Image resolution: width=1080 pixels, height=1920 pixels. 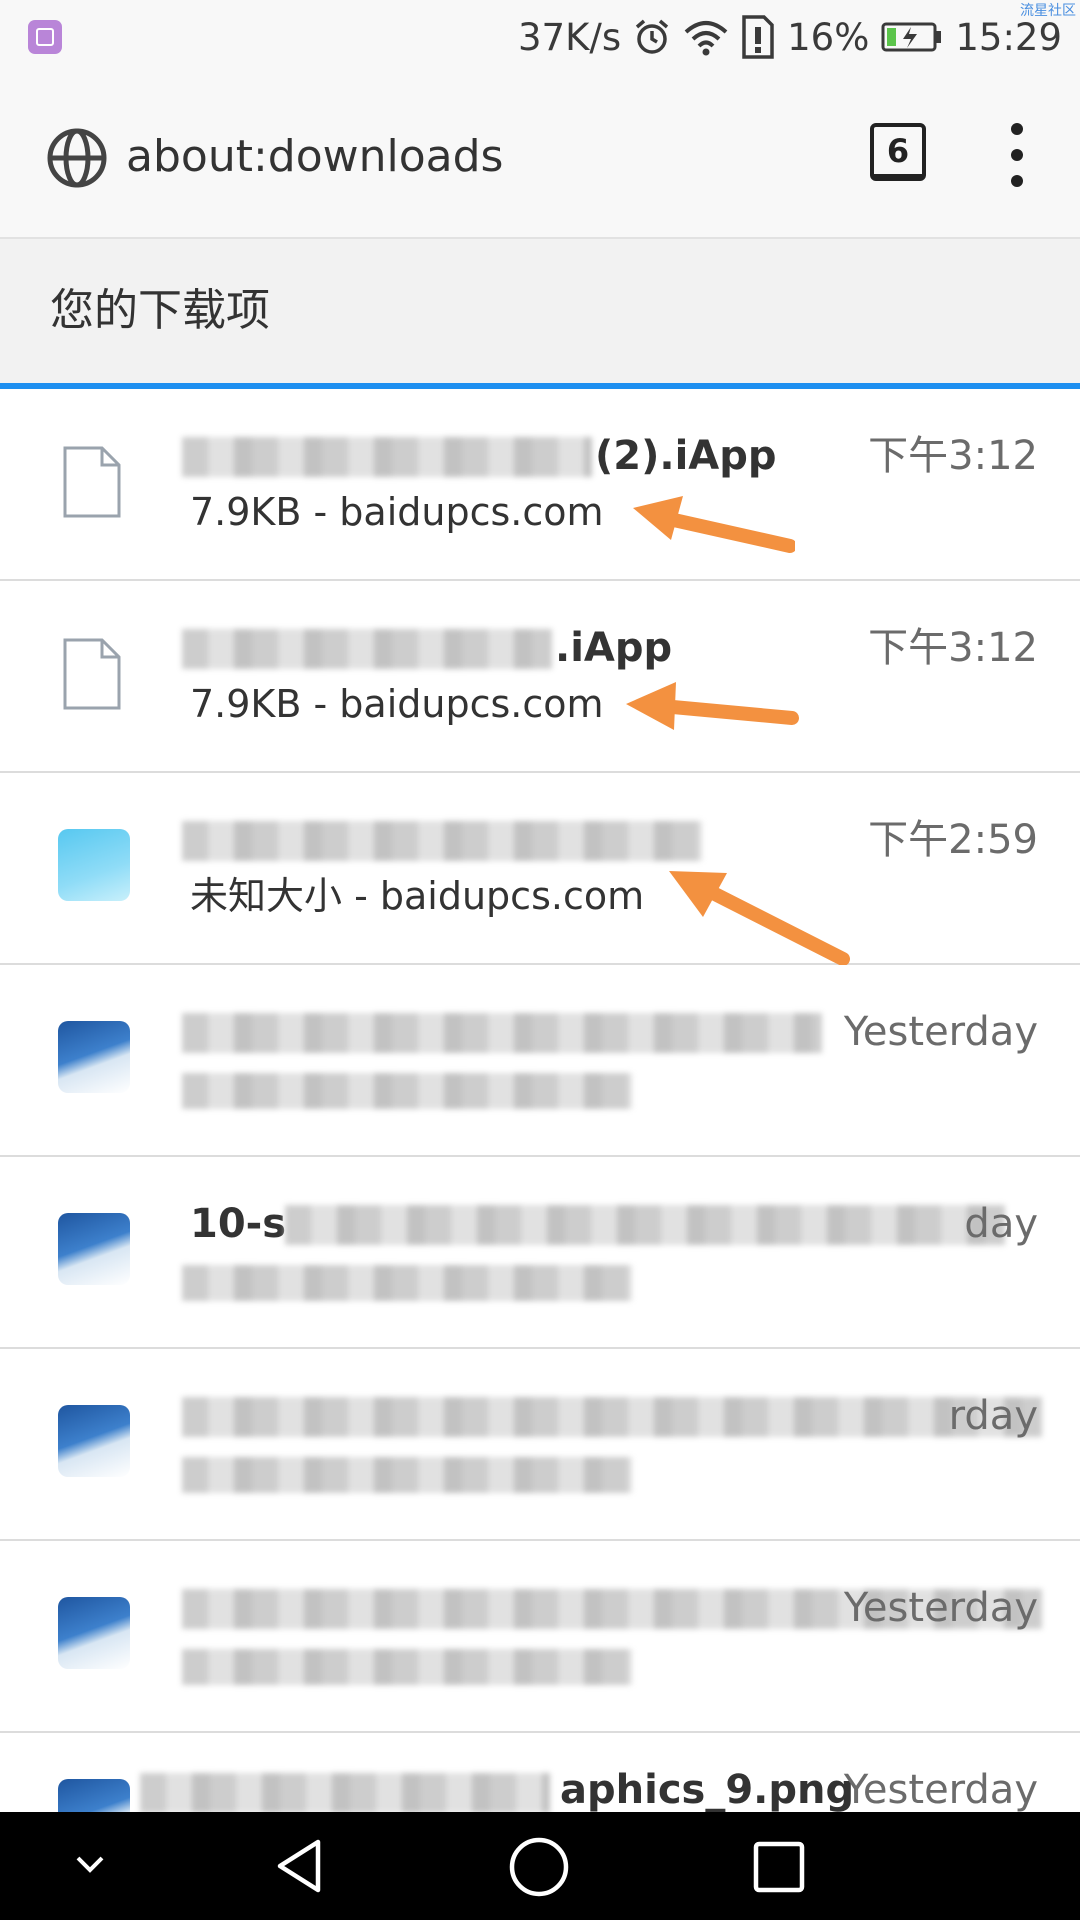 I want to click on file-size: 未知大小, so click(x=266, y=896).